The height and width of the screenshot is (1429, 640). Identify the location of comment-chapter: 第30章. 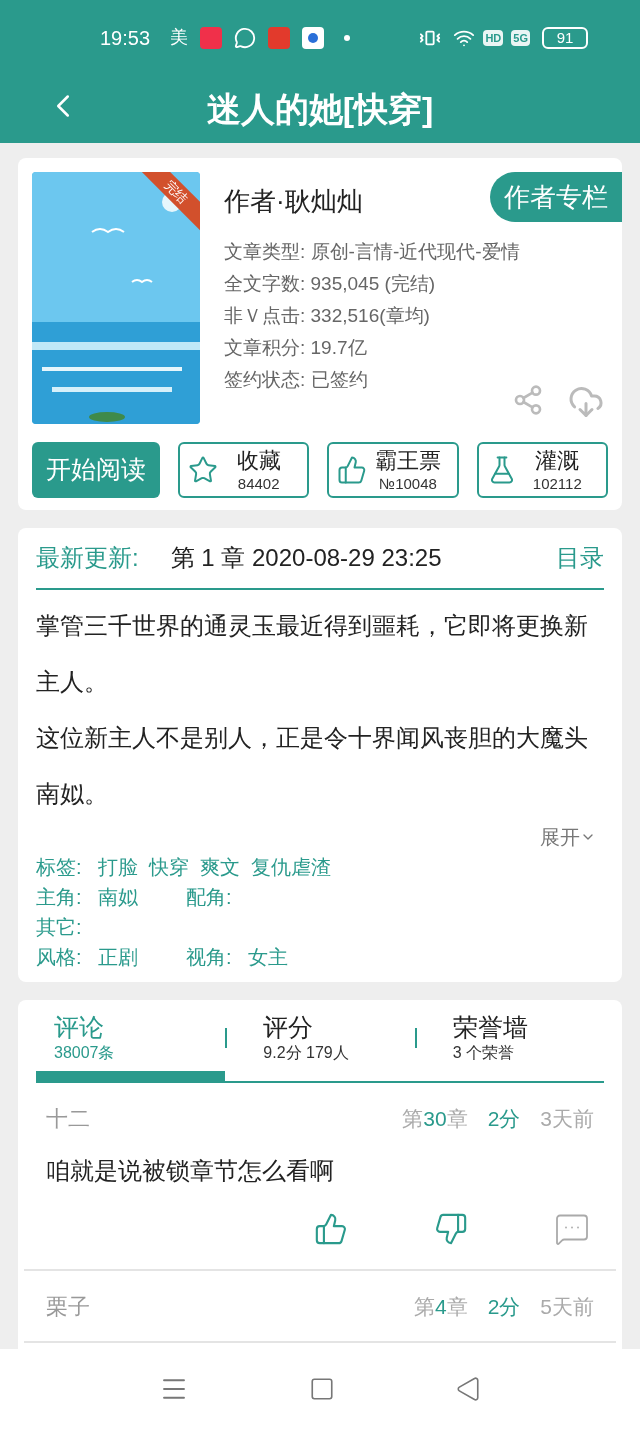
(435, 1118).